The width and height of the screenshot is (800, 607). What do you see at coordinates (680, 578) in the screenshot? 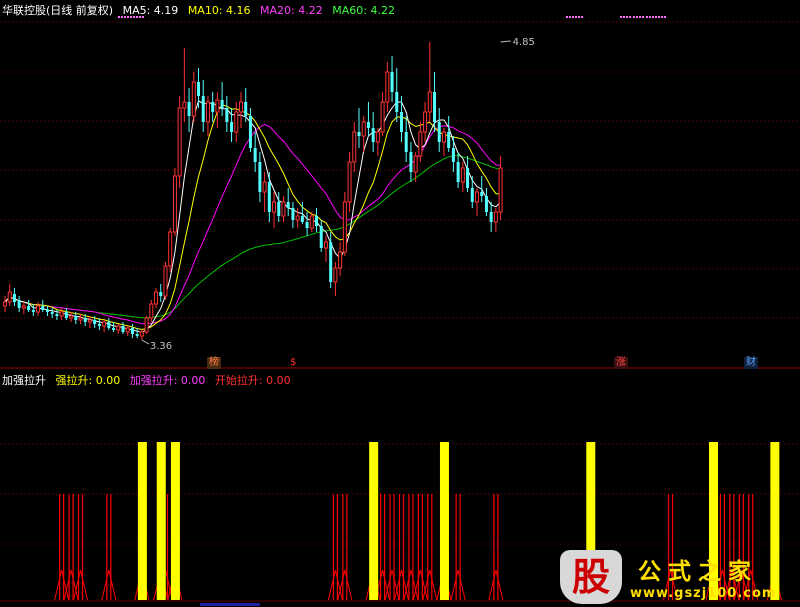
I see `watermark-logo: 股 公式之家 www.gszj100.com` at bounding box center [680, 578].